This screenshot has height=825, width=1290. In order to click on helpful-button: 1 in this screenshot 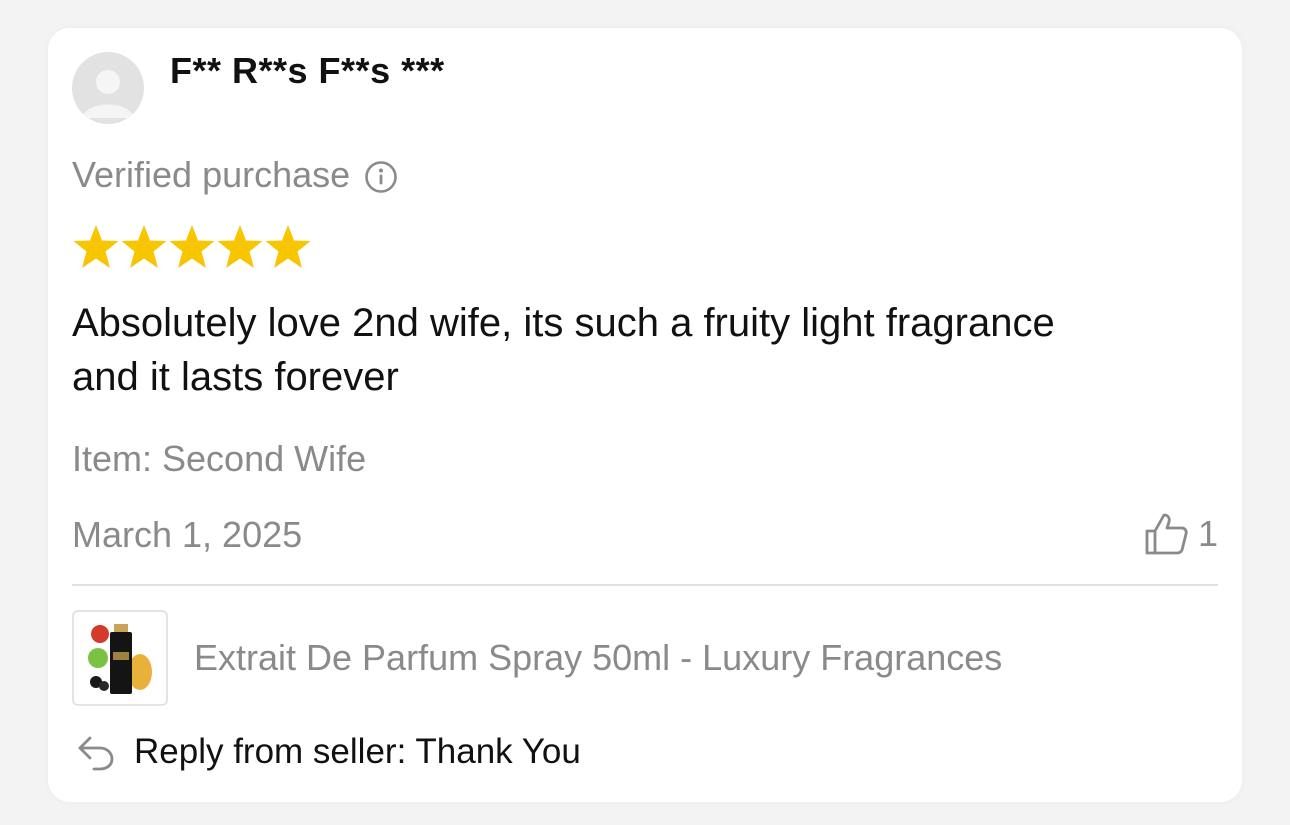, I will do `click(1181, 534)`.